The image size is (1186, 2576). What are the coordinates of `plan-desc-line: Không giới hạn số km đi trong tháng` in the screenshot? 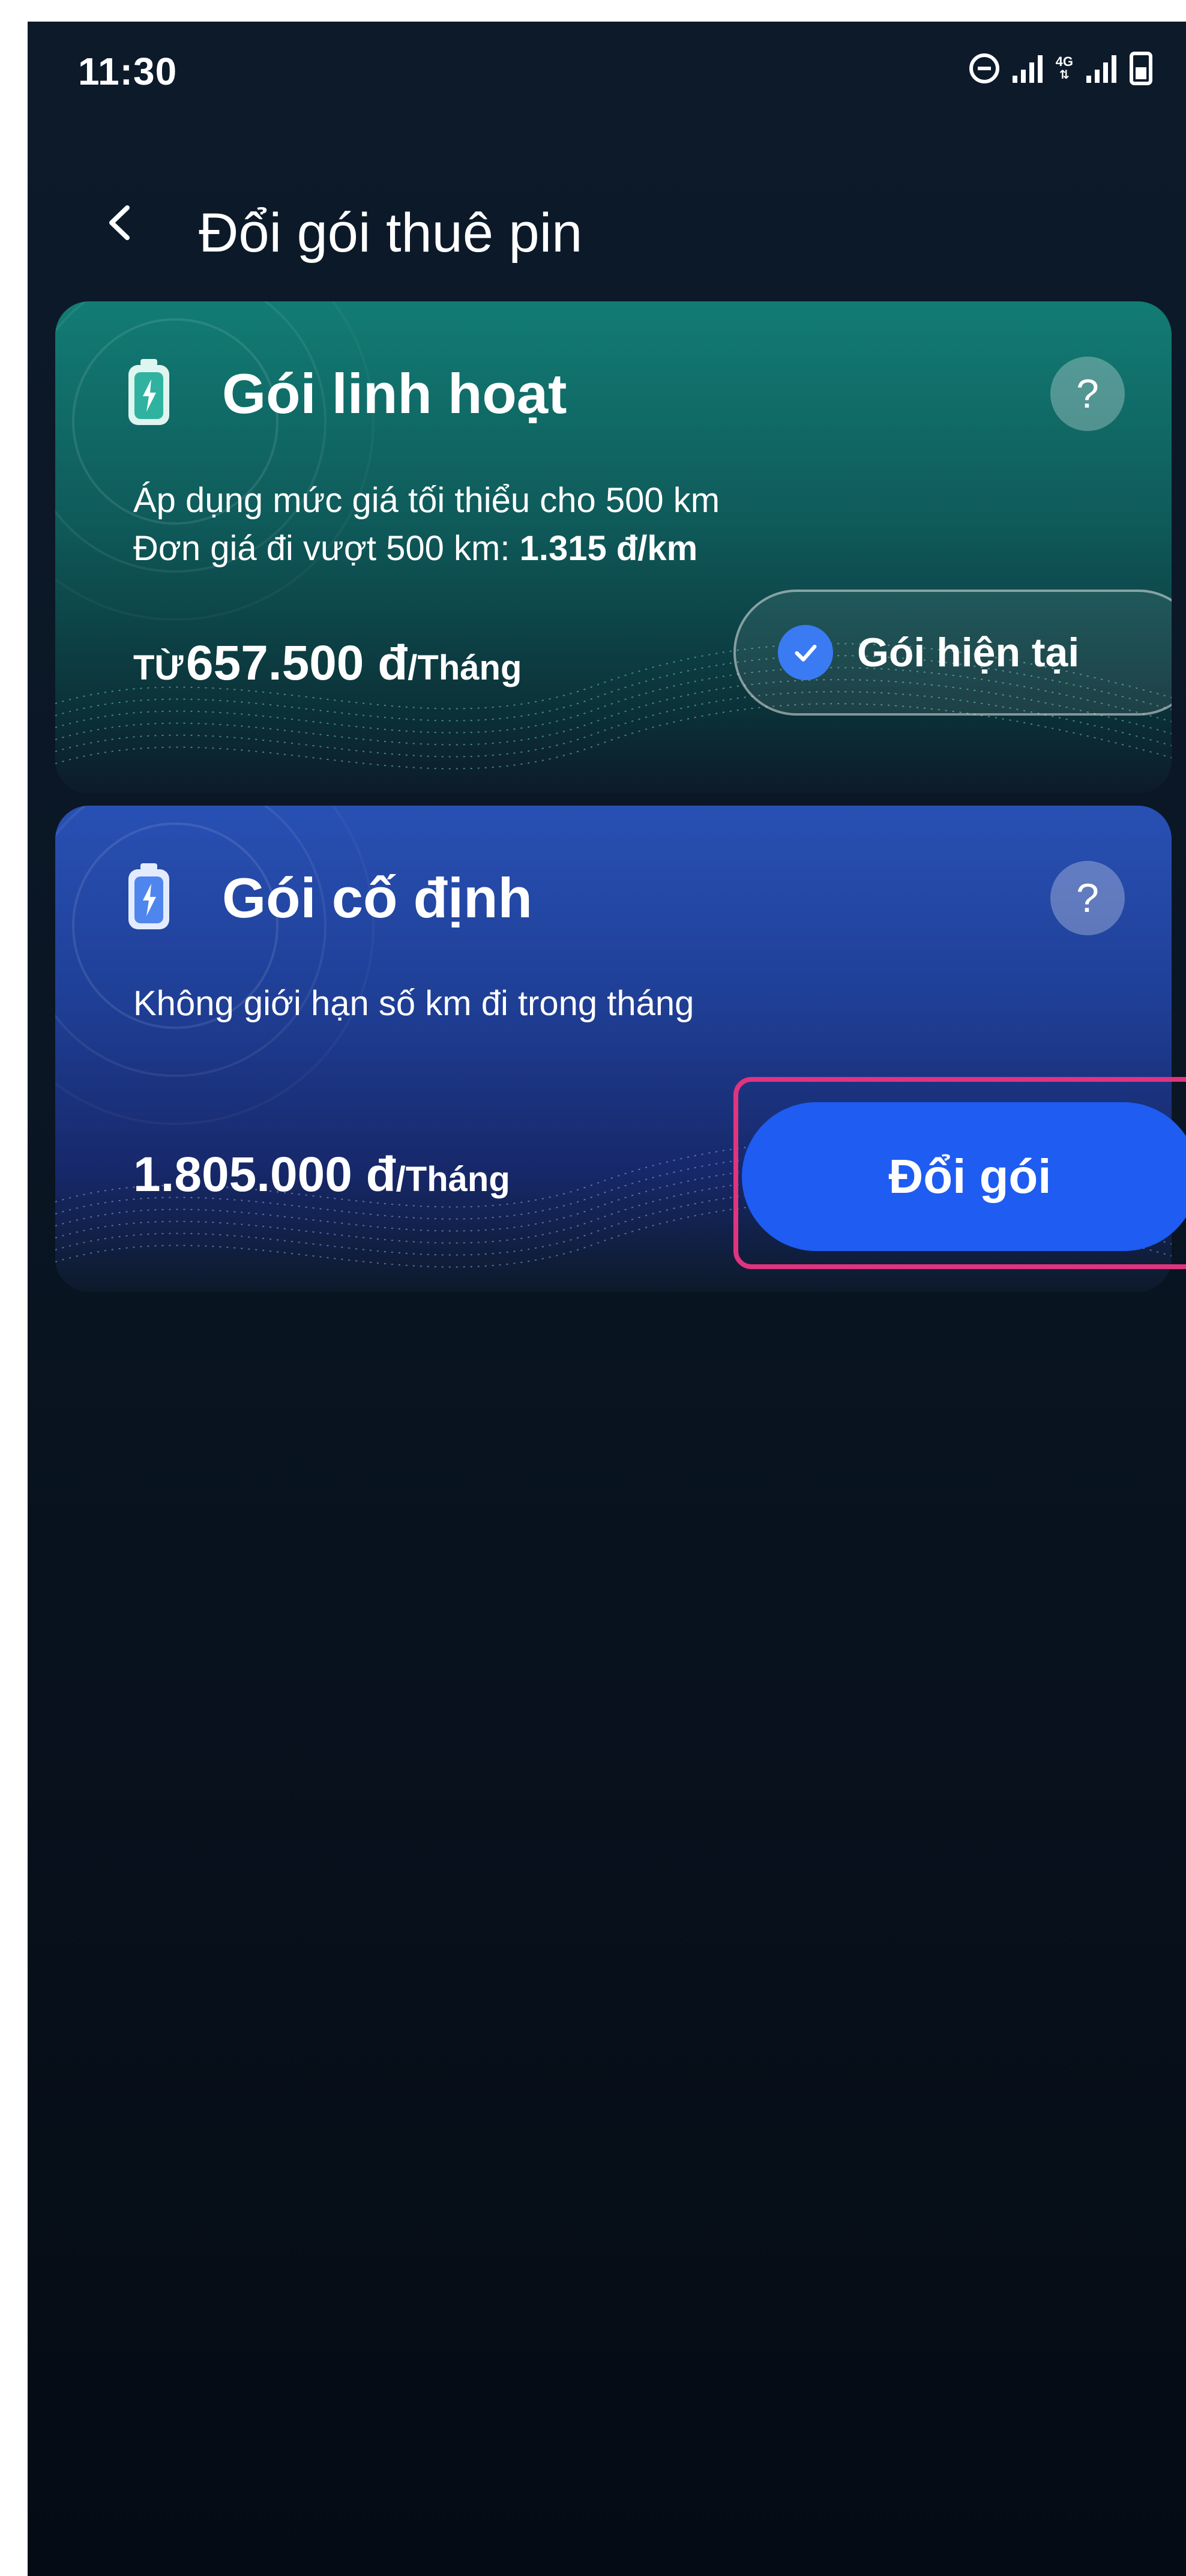 It's located at (413, 1003).